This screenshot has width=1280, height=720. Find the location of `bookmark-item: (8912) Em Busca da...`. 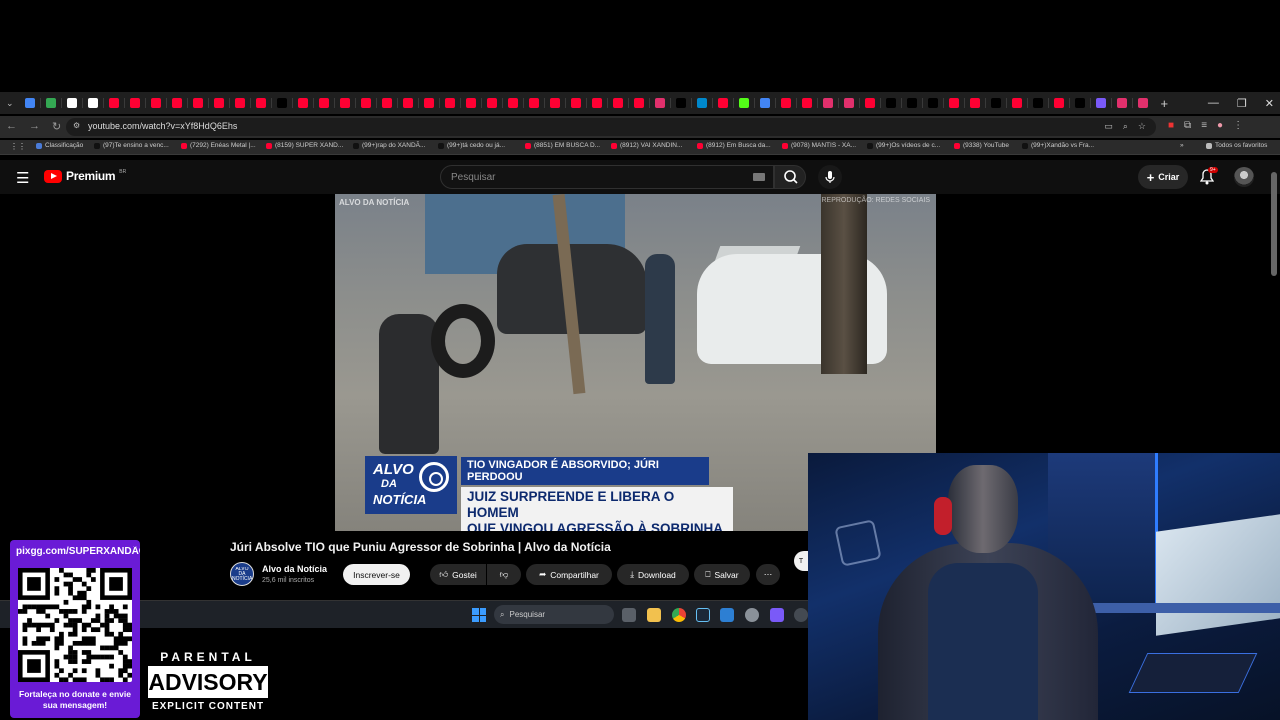

bookmark-item: (8912) Em Busca da... is located at coordinates (734, 145).